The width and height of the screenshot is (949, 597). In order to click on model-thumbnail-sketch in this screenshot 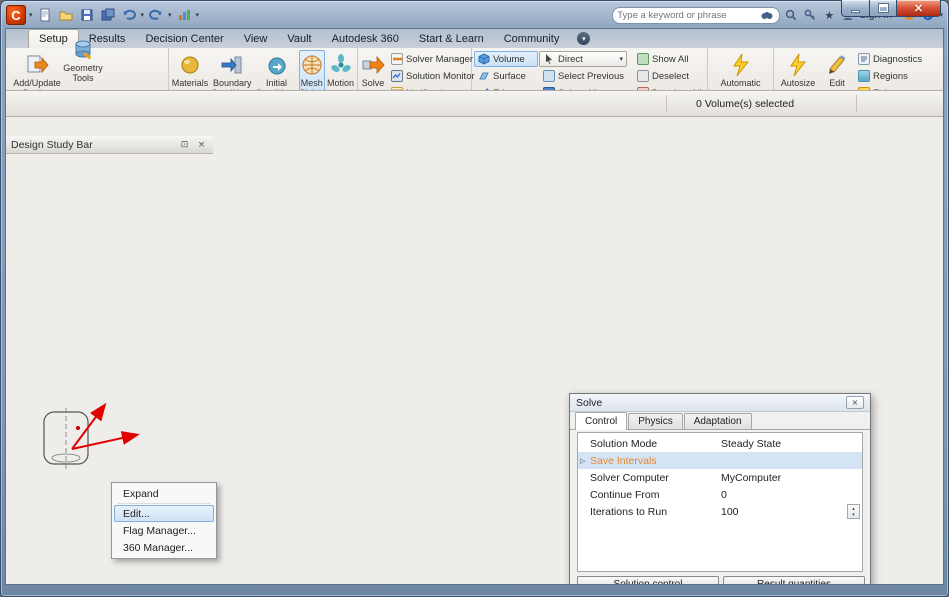, I will do `click(66, 439)`.